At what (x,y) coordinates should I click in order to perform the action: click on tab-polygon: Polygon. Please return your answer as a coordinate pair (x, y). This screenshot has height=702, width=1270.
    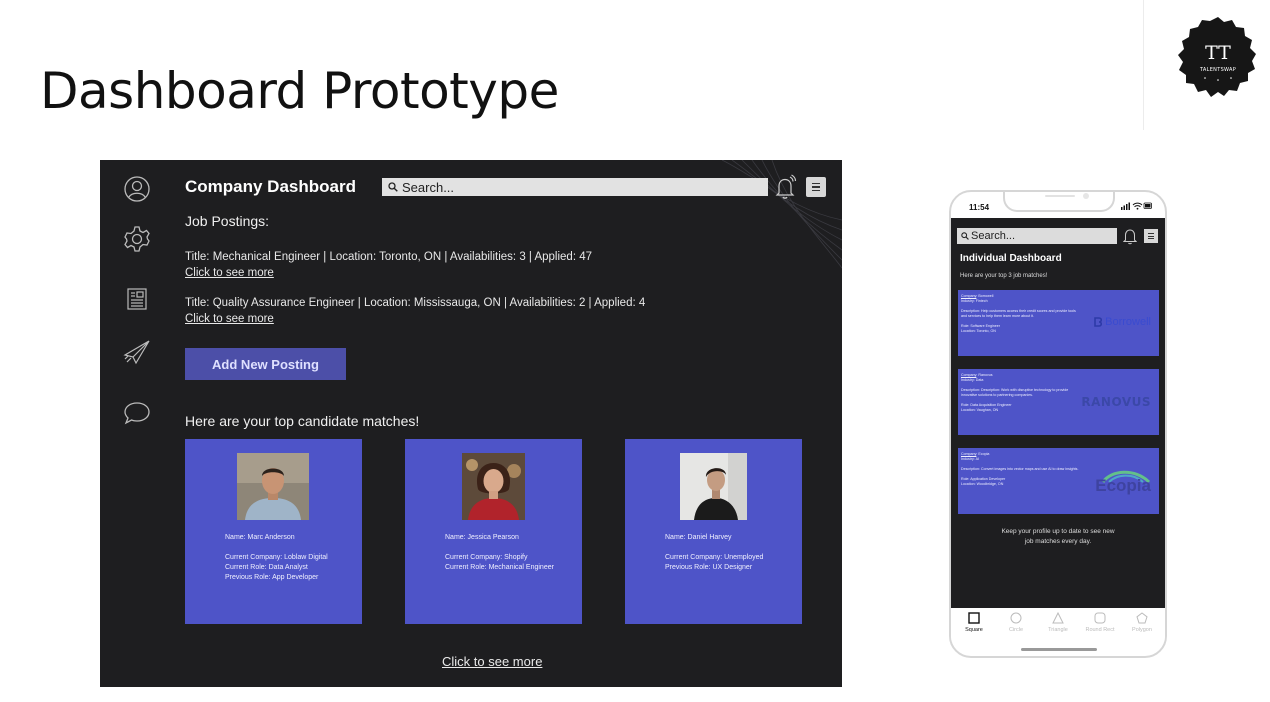
    Looking at the image, I should click on (1142, 622).